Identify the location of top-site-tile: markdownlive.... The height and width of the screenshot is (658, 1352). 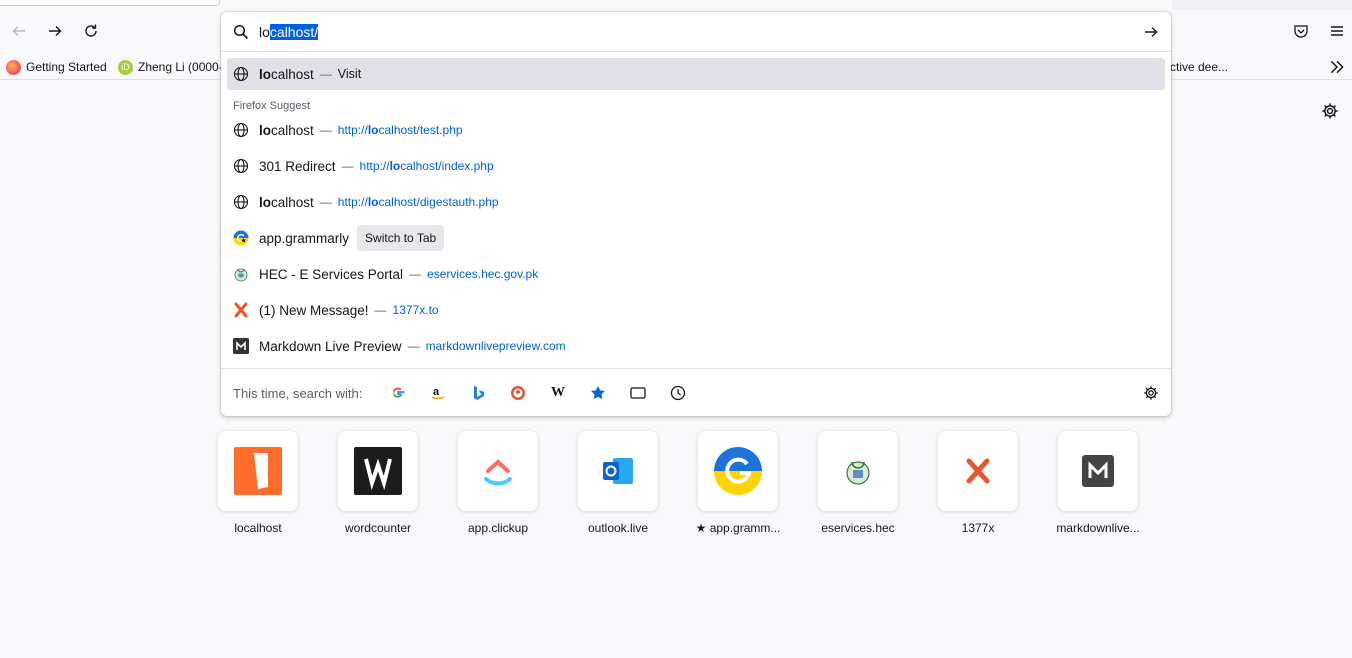
(1098, 483).